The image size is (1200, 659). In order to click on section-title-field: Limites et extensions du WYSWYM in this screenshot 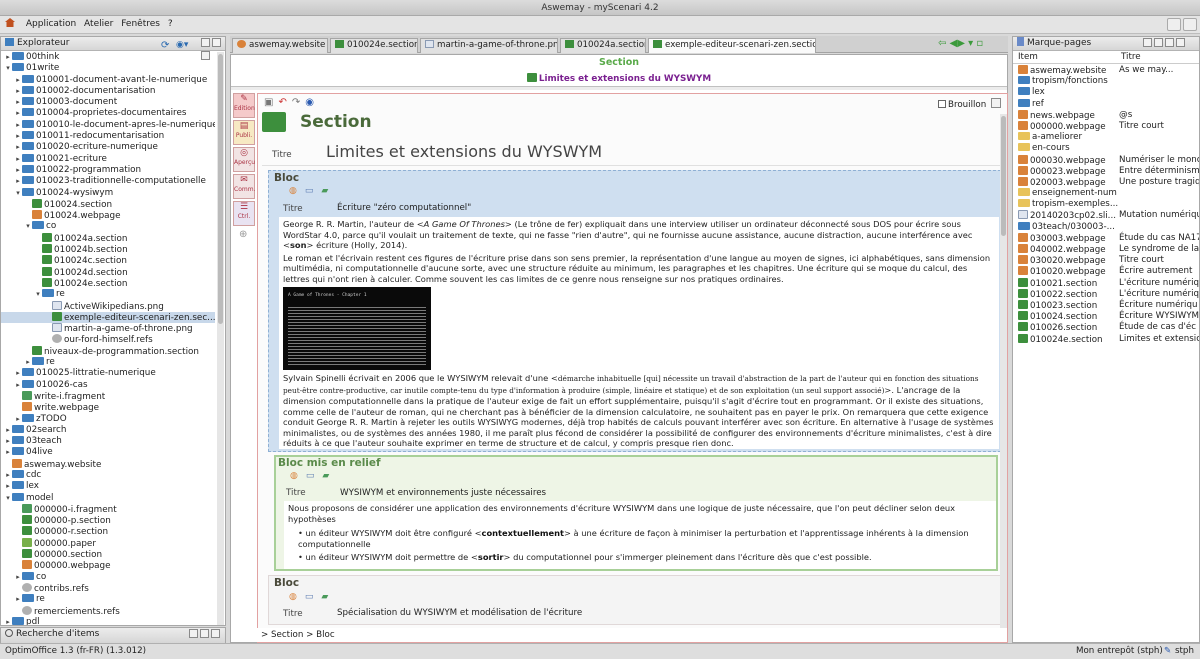, I will do `click(464, 151)`.